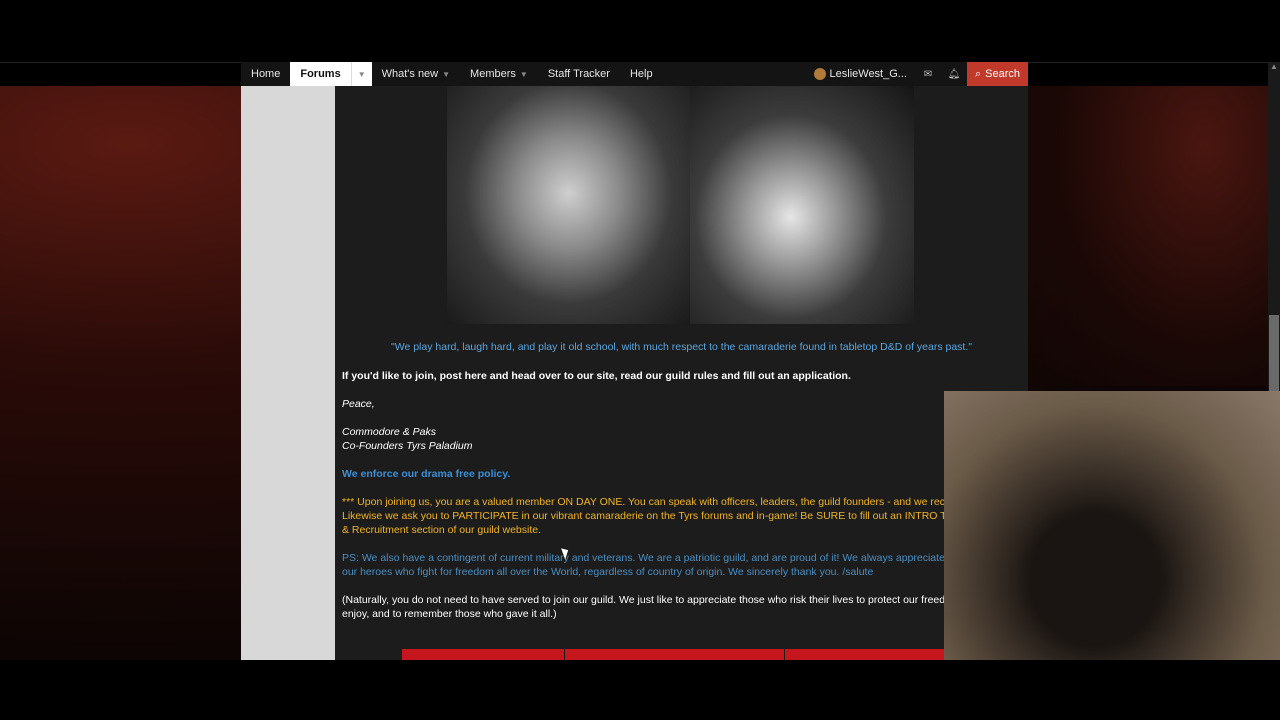 This screenshot has height=720, width=1280. I want to click on search-button: ⌕ Search, so click(997, 74).